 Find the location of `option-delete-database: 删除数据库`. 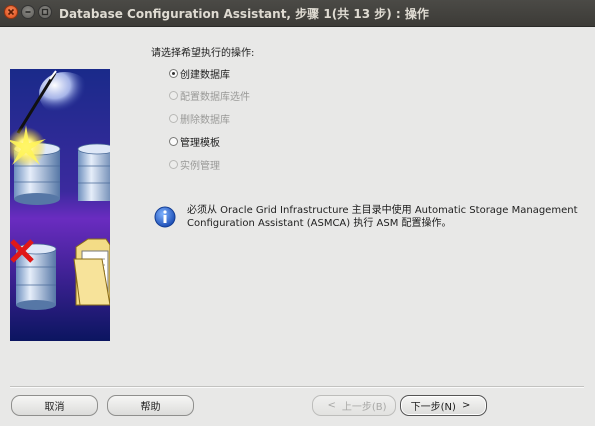

option-delete-database: 删除数据库 is located at coordinates (199, 118).